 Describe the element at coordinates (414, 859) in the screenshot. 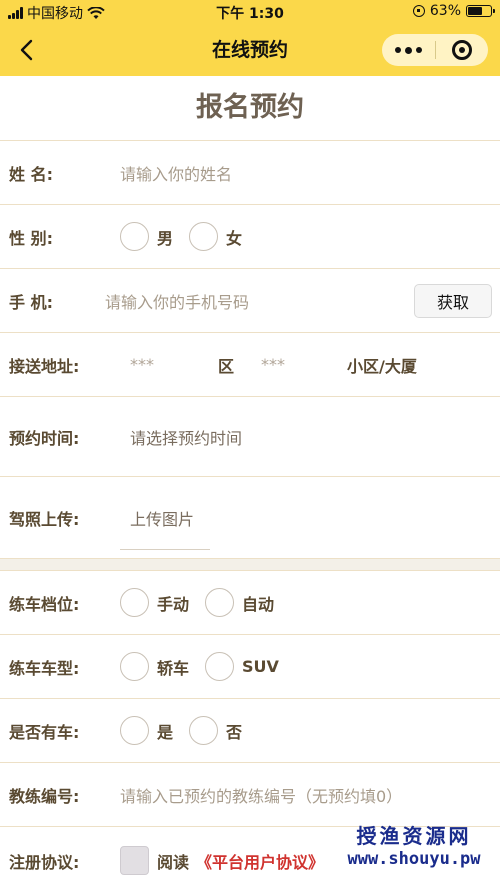

I see `watermark-en: www.shouyu.pw` at that location.